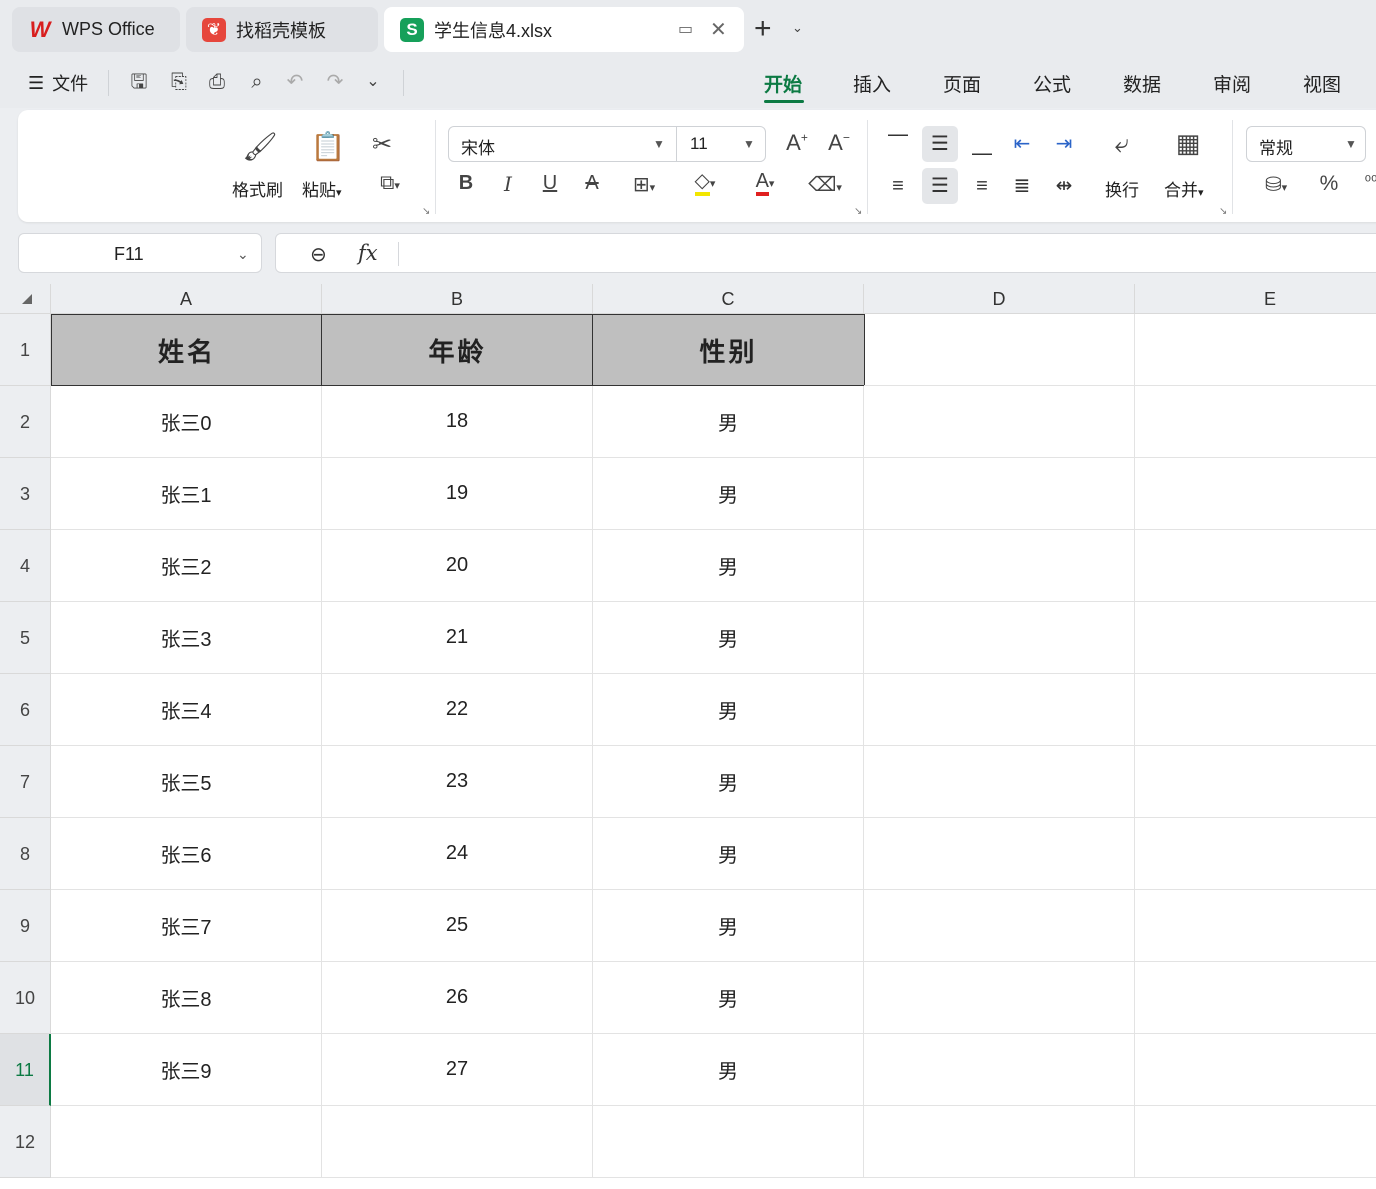 The height and width of the screenshot is (1189, 1376). I want to click on row-header: 7, so click(25, 782).